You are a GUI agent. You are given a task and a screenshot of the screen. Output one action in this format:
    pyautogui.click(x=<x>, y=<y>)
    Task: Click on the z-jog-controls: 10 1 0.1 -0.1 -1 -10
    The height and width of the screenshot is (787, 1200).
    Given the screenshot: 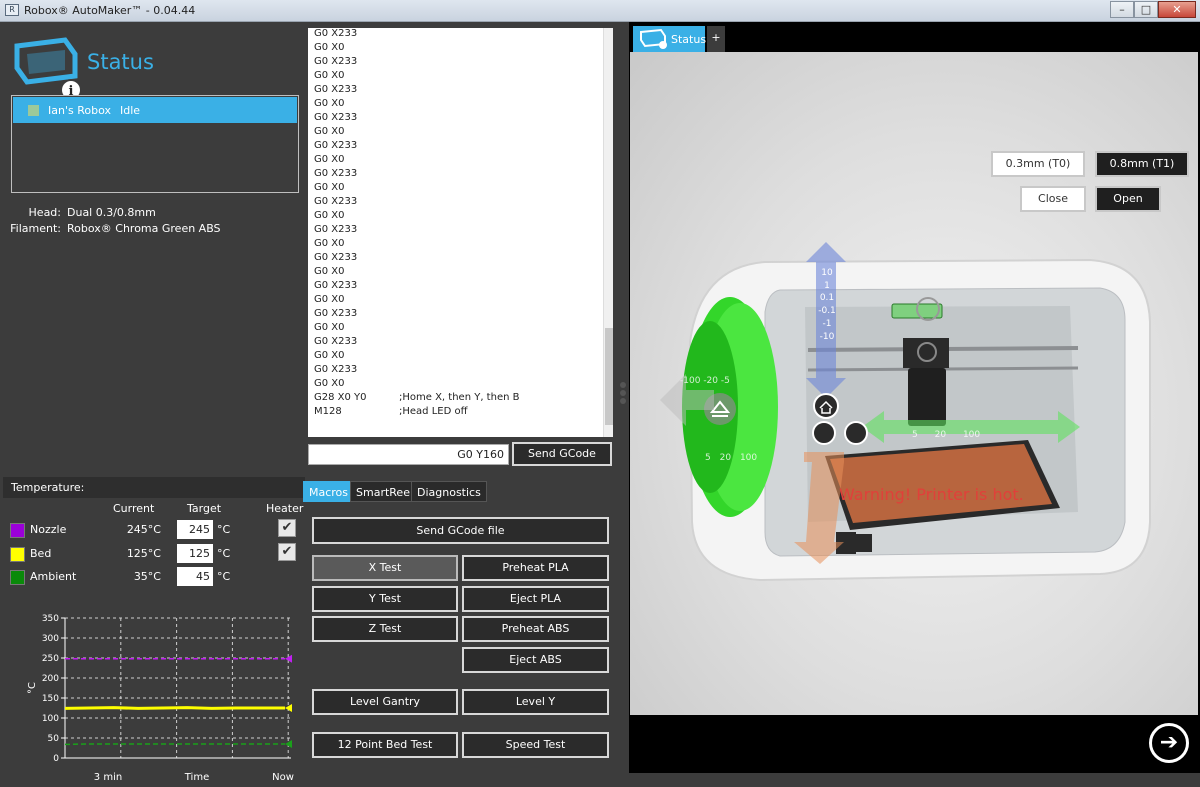 What is the action you would take?
    pyautogui.click(x=827, y=305)
    